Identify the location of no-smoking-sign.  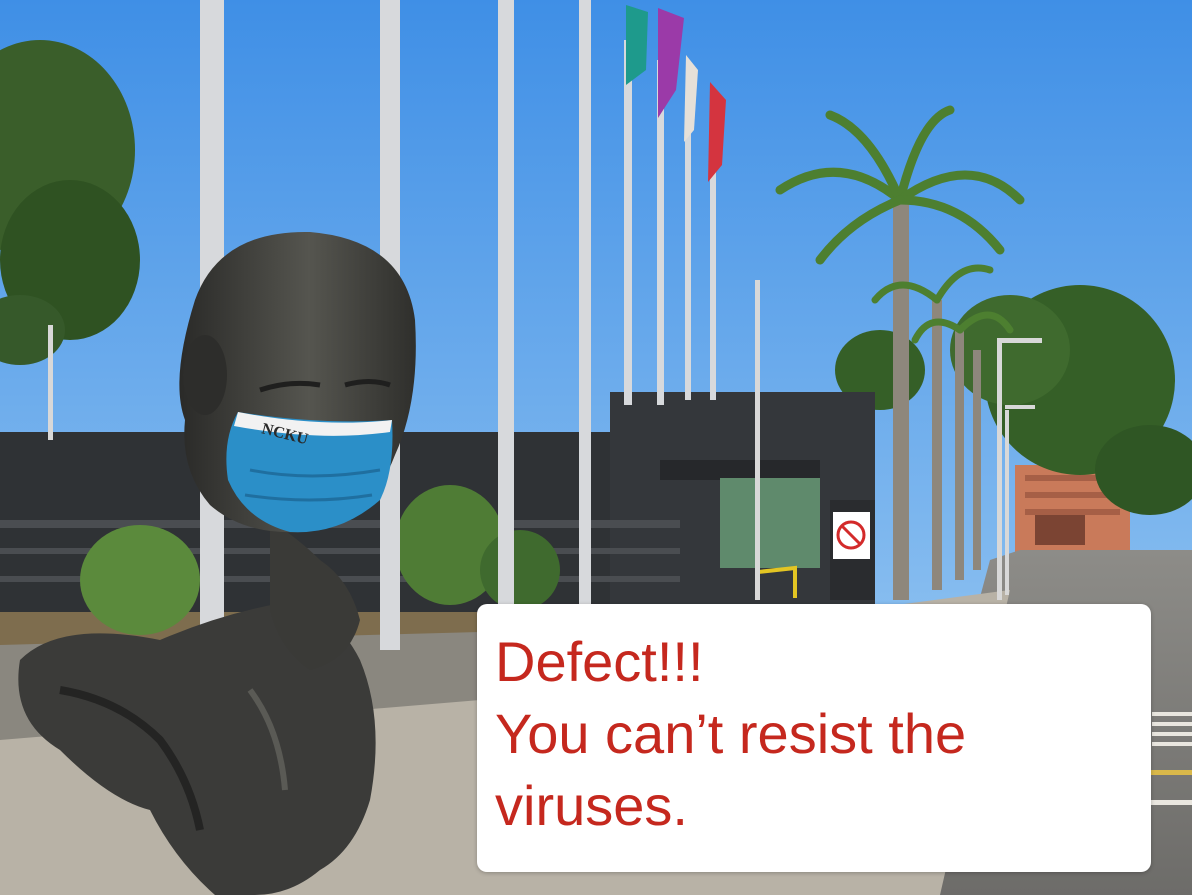
(851, 535).